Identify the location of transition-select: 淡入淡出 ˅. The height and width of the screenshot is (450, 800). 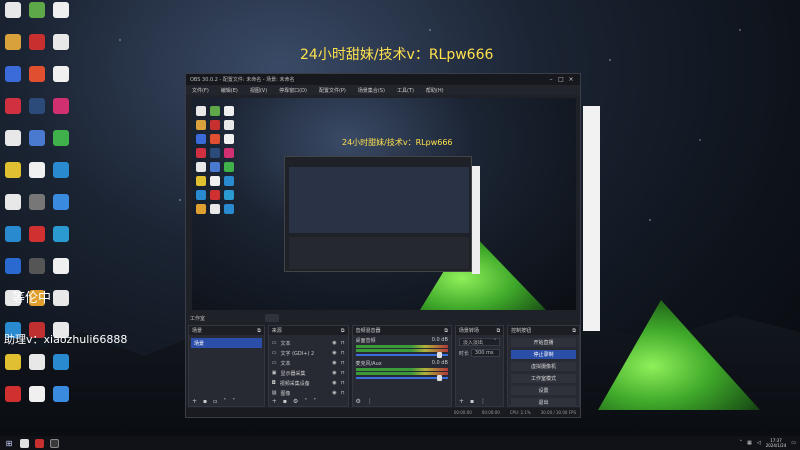
(479, 342).